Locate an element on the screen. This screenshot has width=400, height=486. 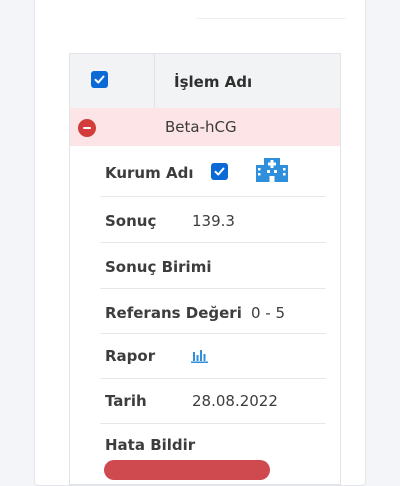
hata-bildir-label: Hata Bildir is located at coordinates (150, 445).